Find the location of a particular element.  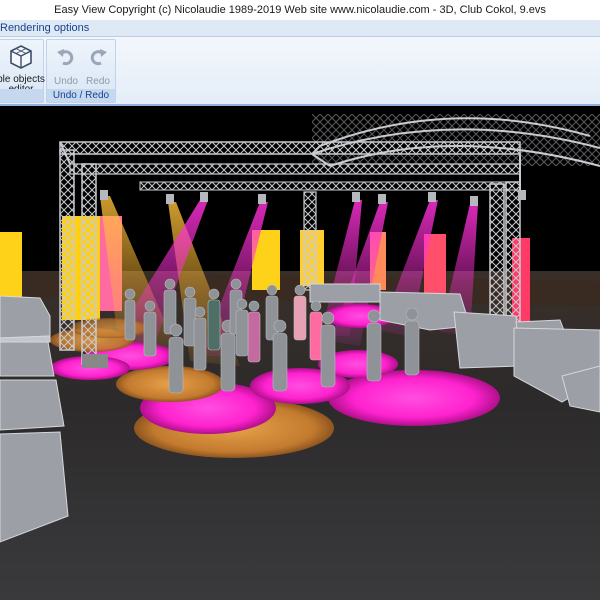

yellow-panel-left is located at coordinates (11, 269).